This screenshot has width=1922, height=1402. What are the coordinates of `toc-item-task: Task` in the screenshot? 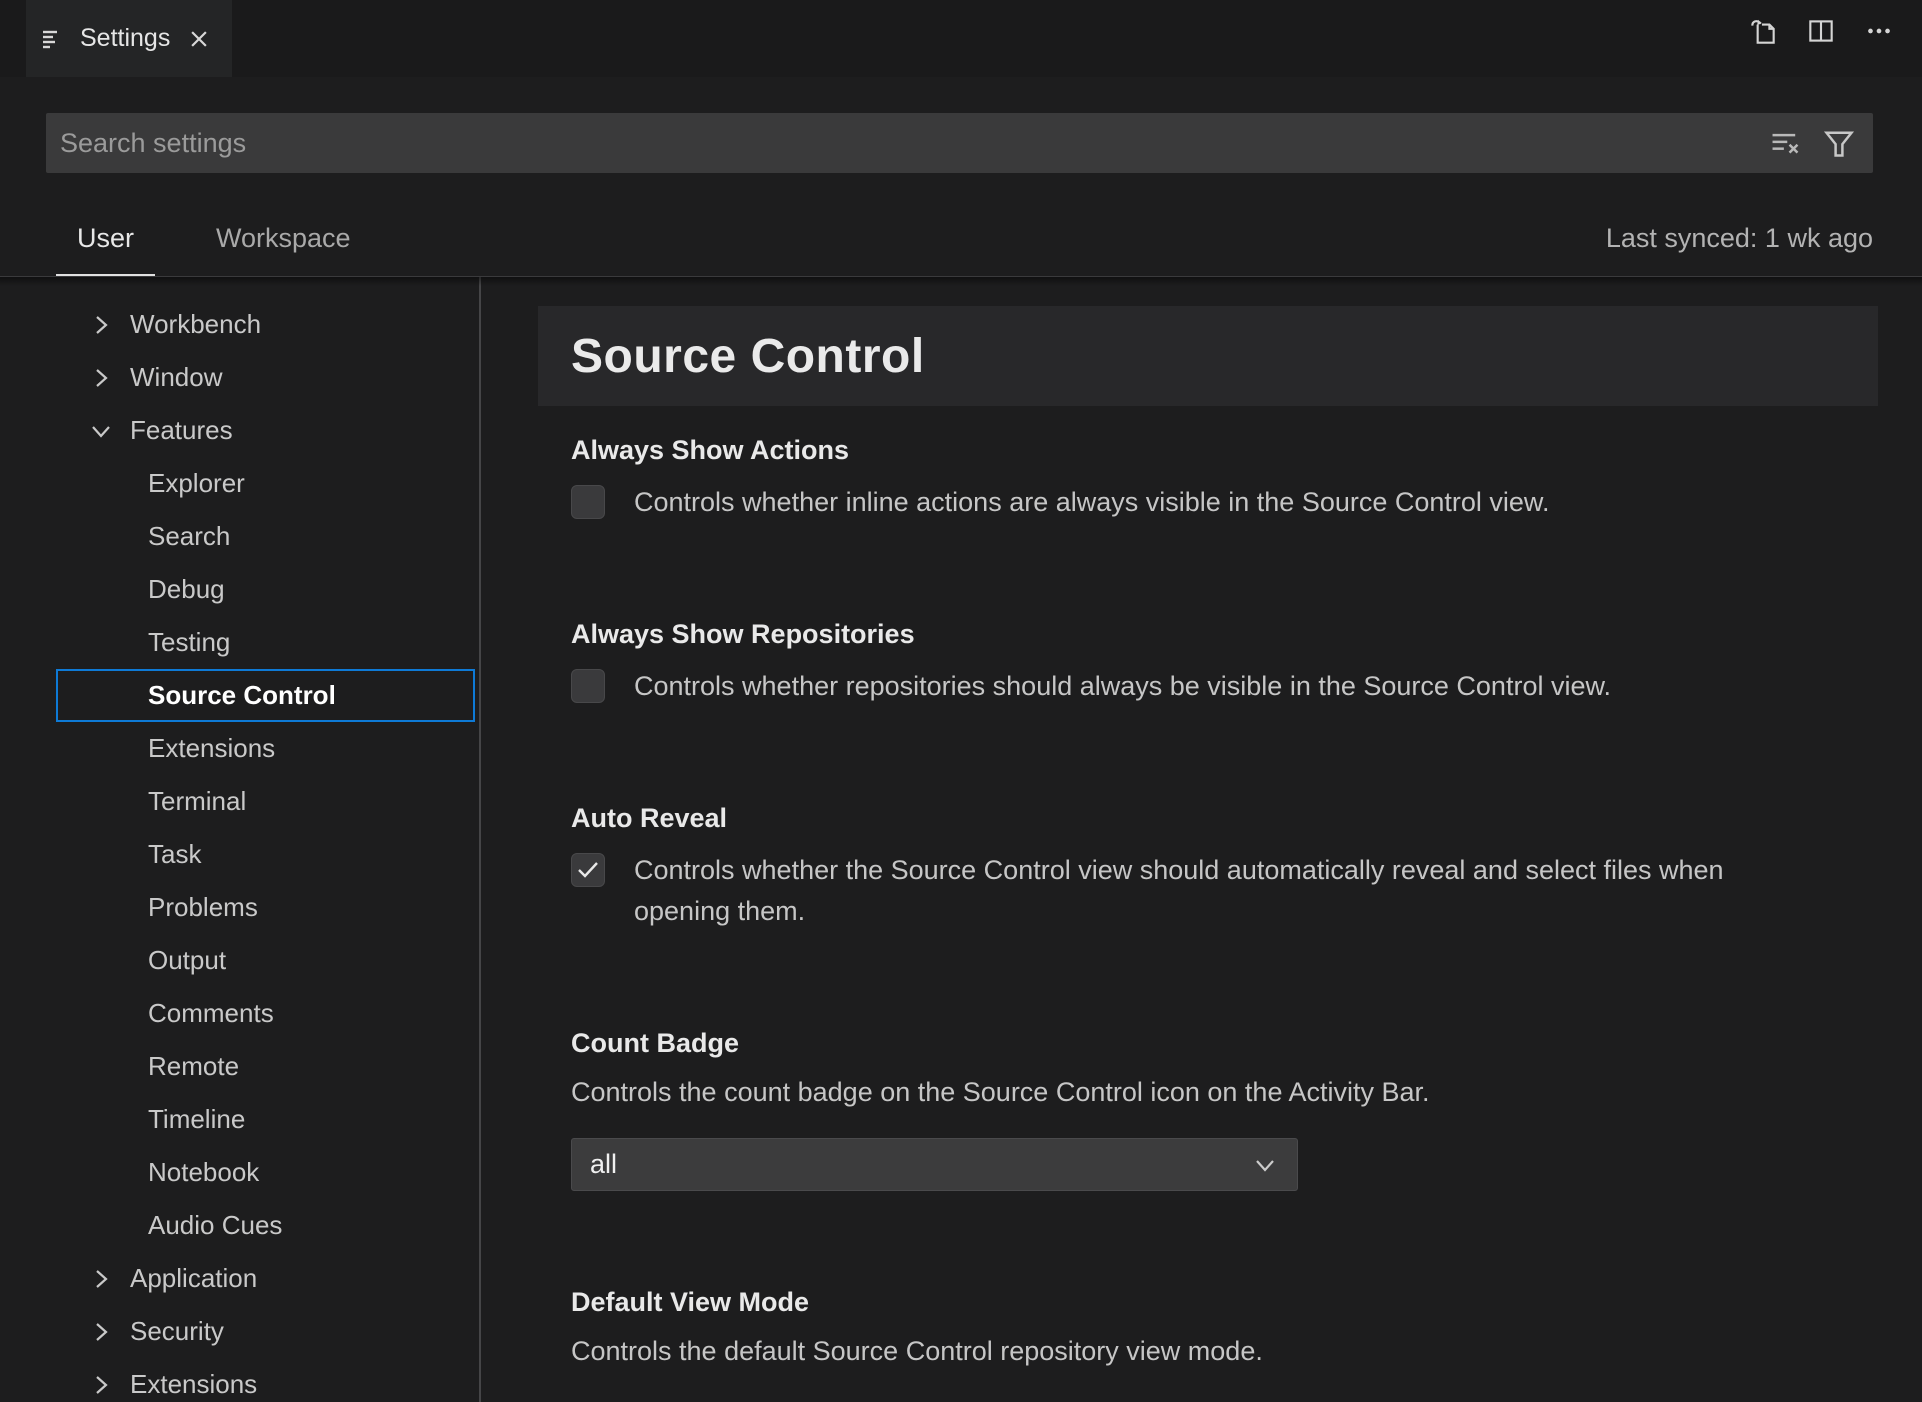 It's located at (239, 854).